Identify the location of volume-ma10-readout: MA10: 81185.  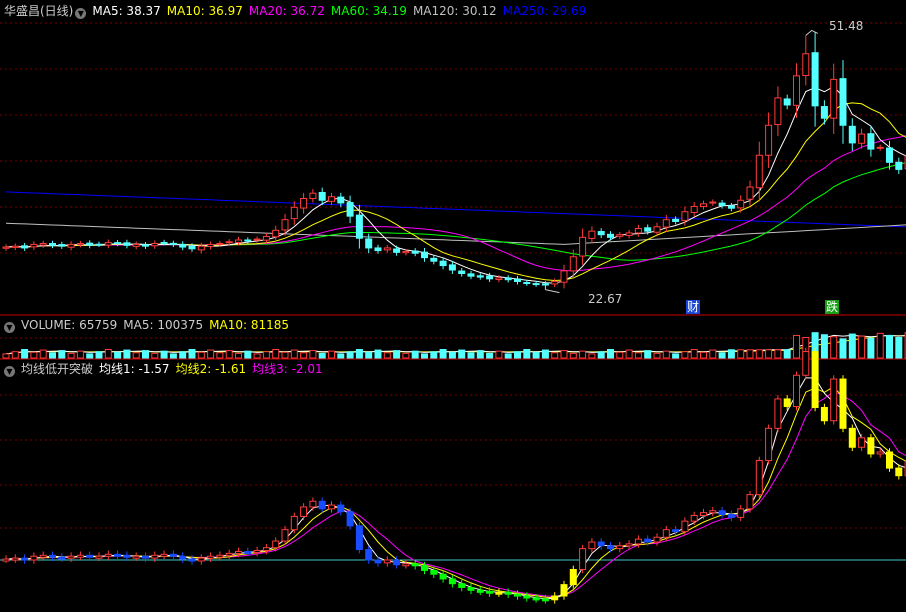
(249, 325).